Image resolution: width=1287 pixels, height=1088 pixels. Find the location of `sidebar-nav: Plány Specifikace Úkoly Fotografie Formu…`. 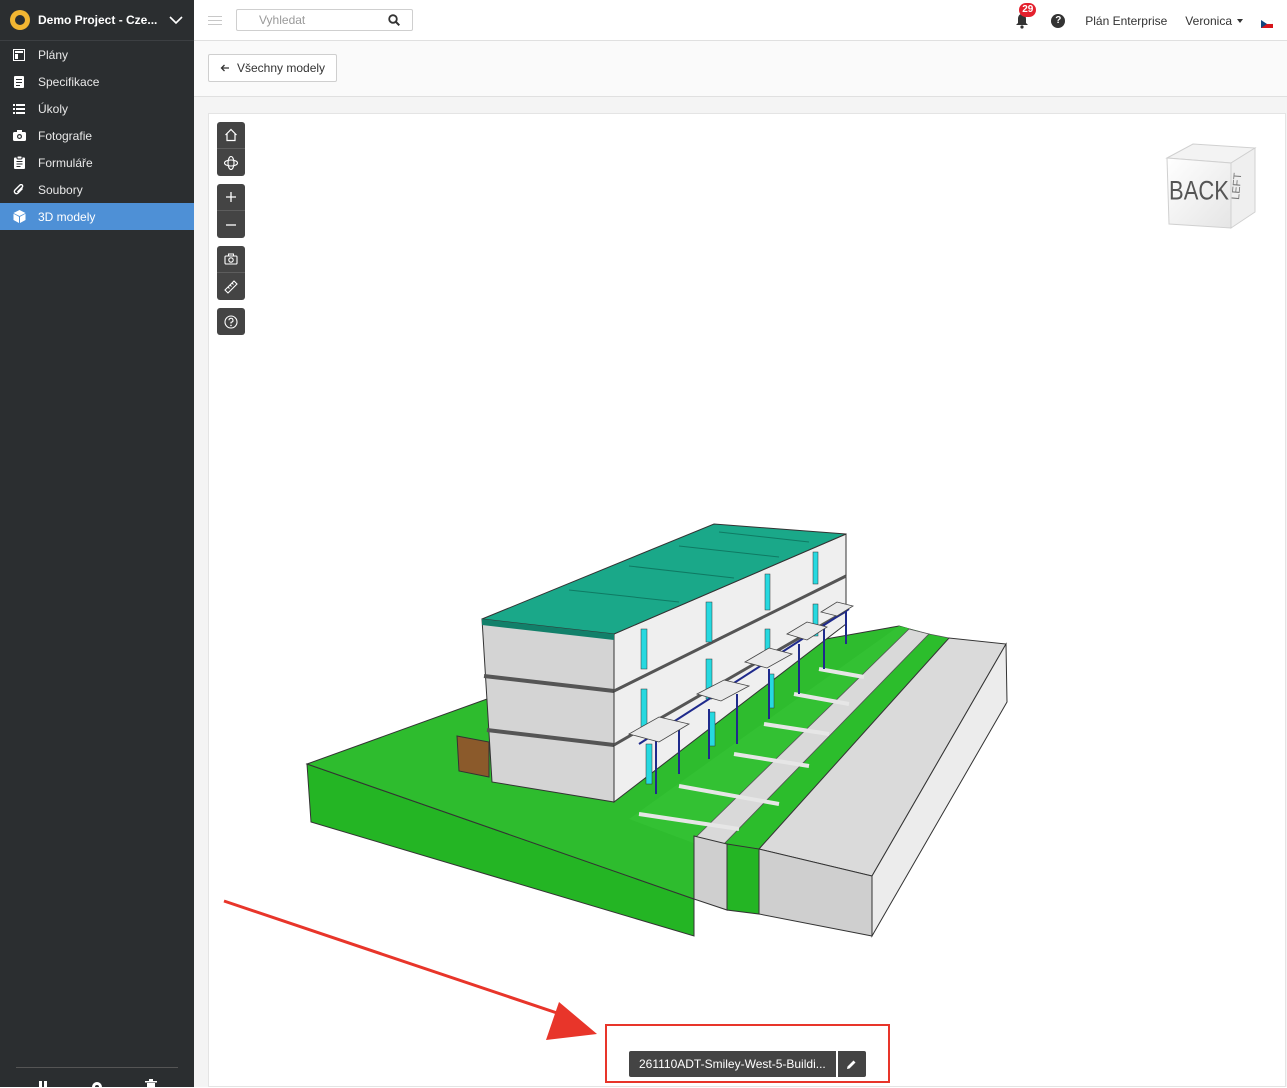

sidebar-nav: Plány Specifikace Úkoly Fotografie Formu… is located at coordinates (97, 135).